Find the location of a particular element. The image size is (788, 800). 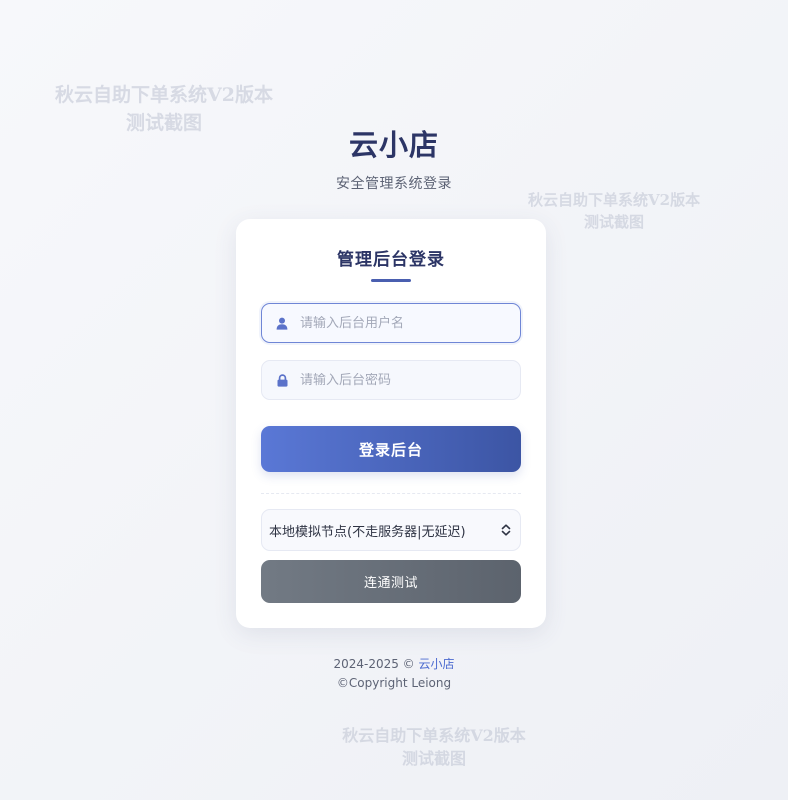

username-input is located at coordinates (400, 323).